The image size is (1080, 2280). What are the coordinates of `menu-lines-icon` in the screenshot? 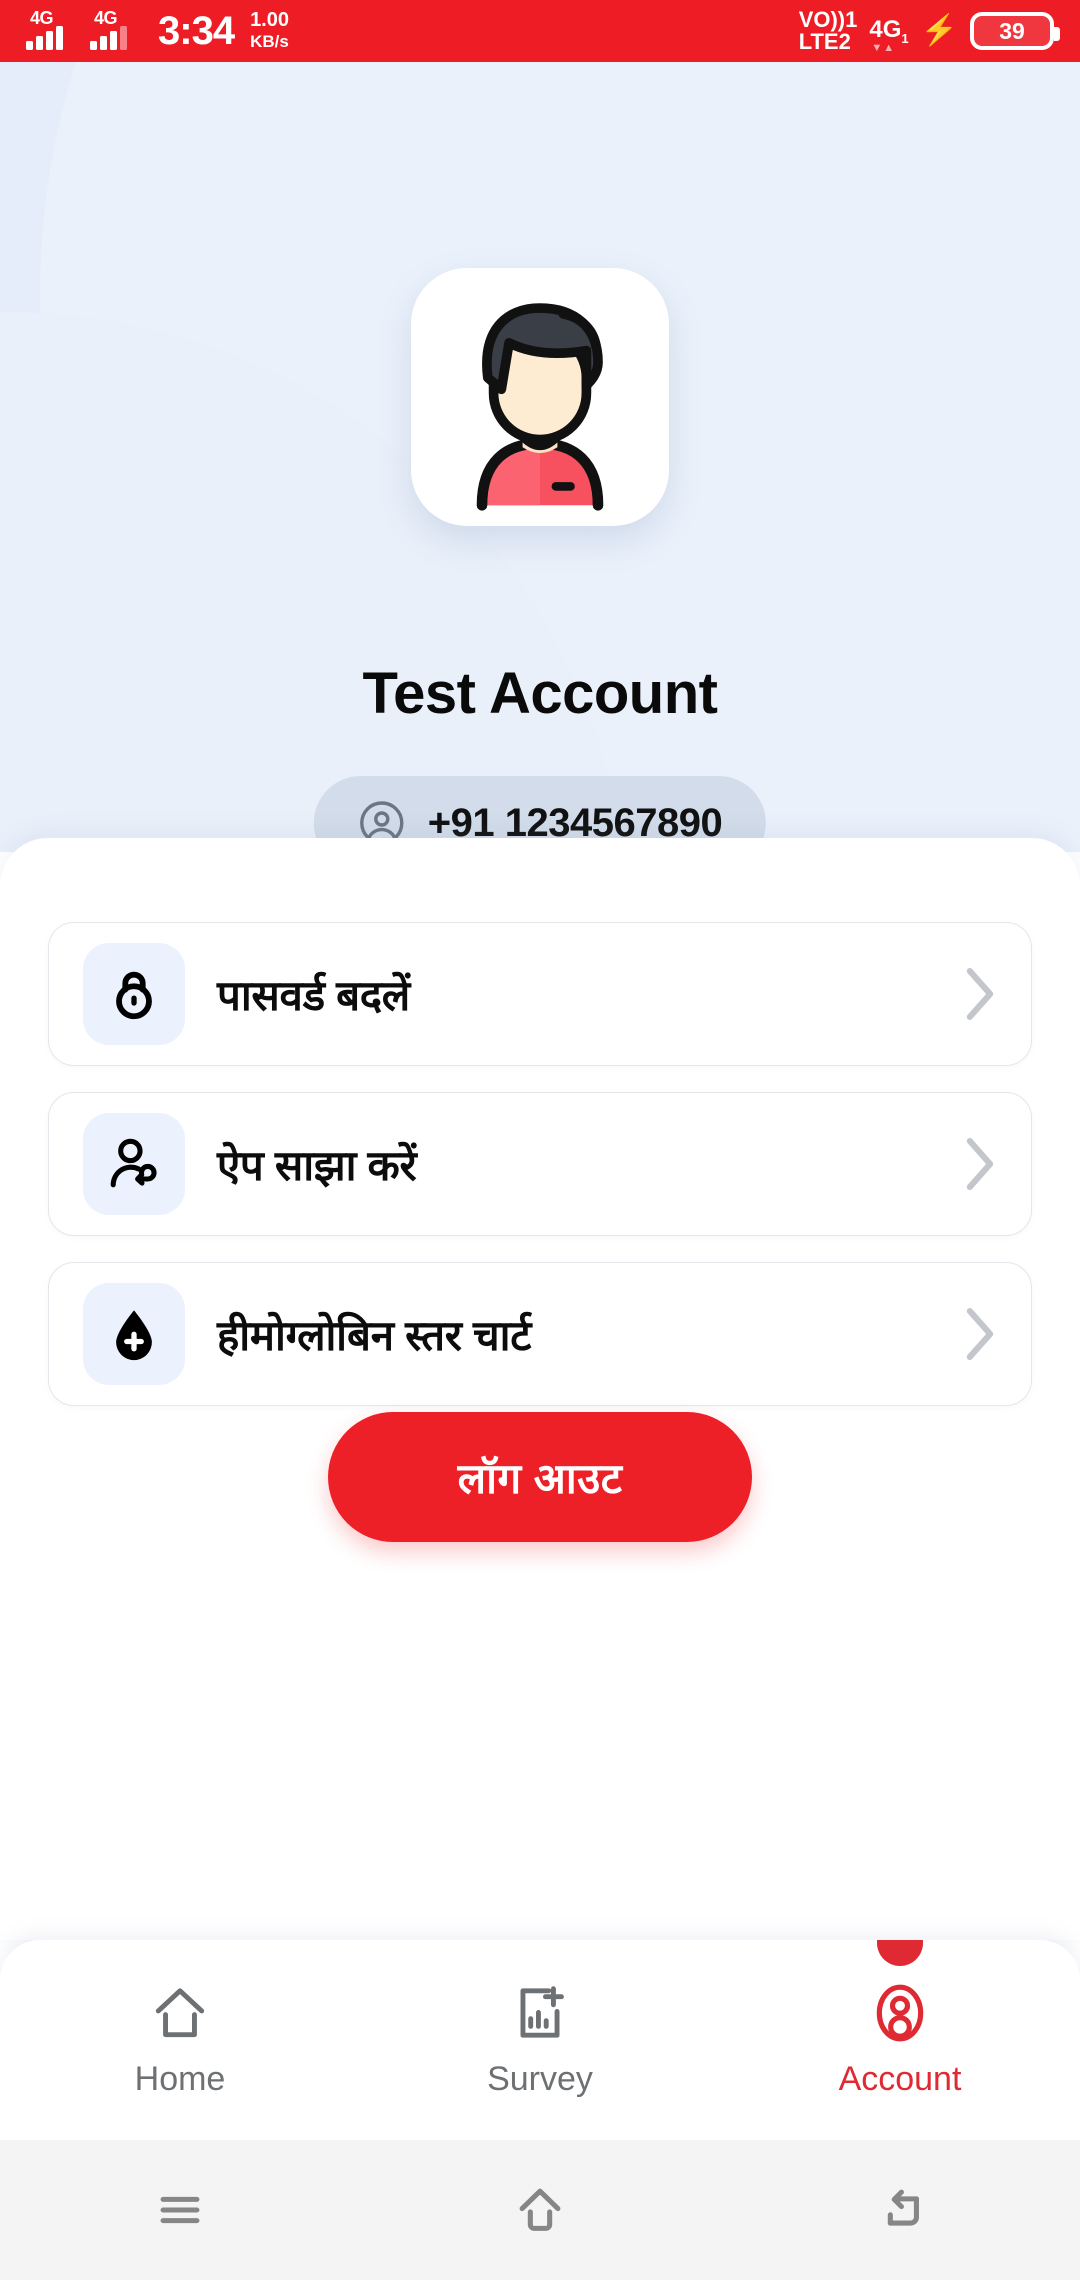 It's located at (180, 2210).